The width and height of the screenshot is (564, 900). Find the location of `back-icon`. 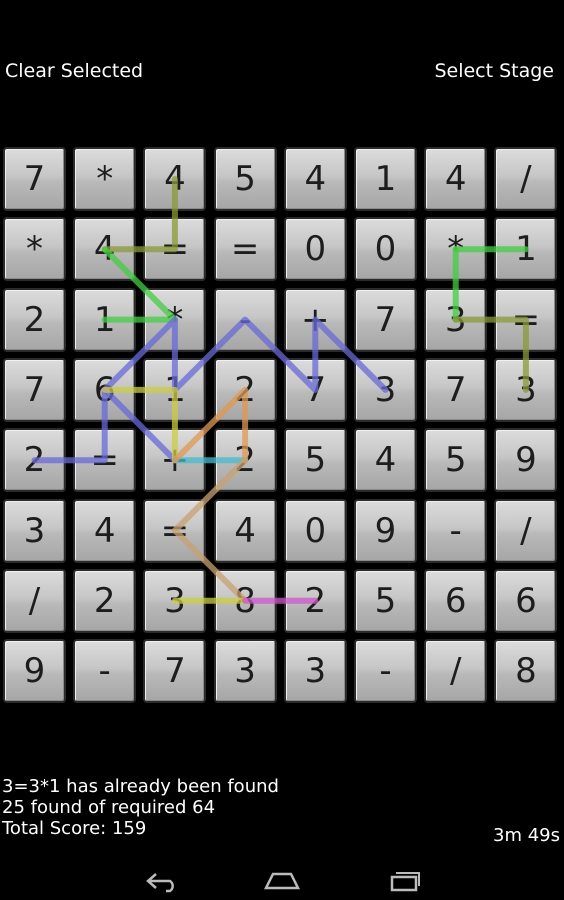

back-icon is located at coordinates (162, 881).